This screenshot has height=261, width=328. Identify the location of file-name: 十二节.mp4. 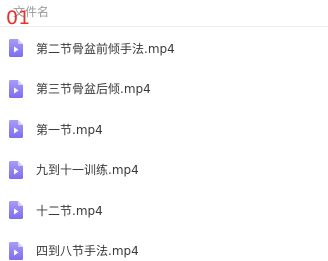
(69, 210).